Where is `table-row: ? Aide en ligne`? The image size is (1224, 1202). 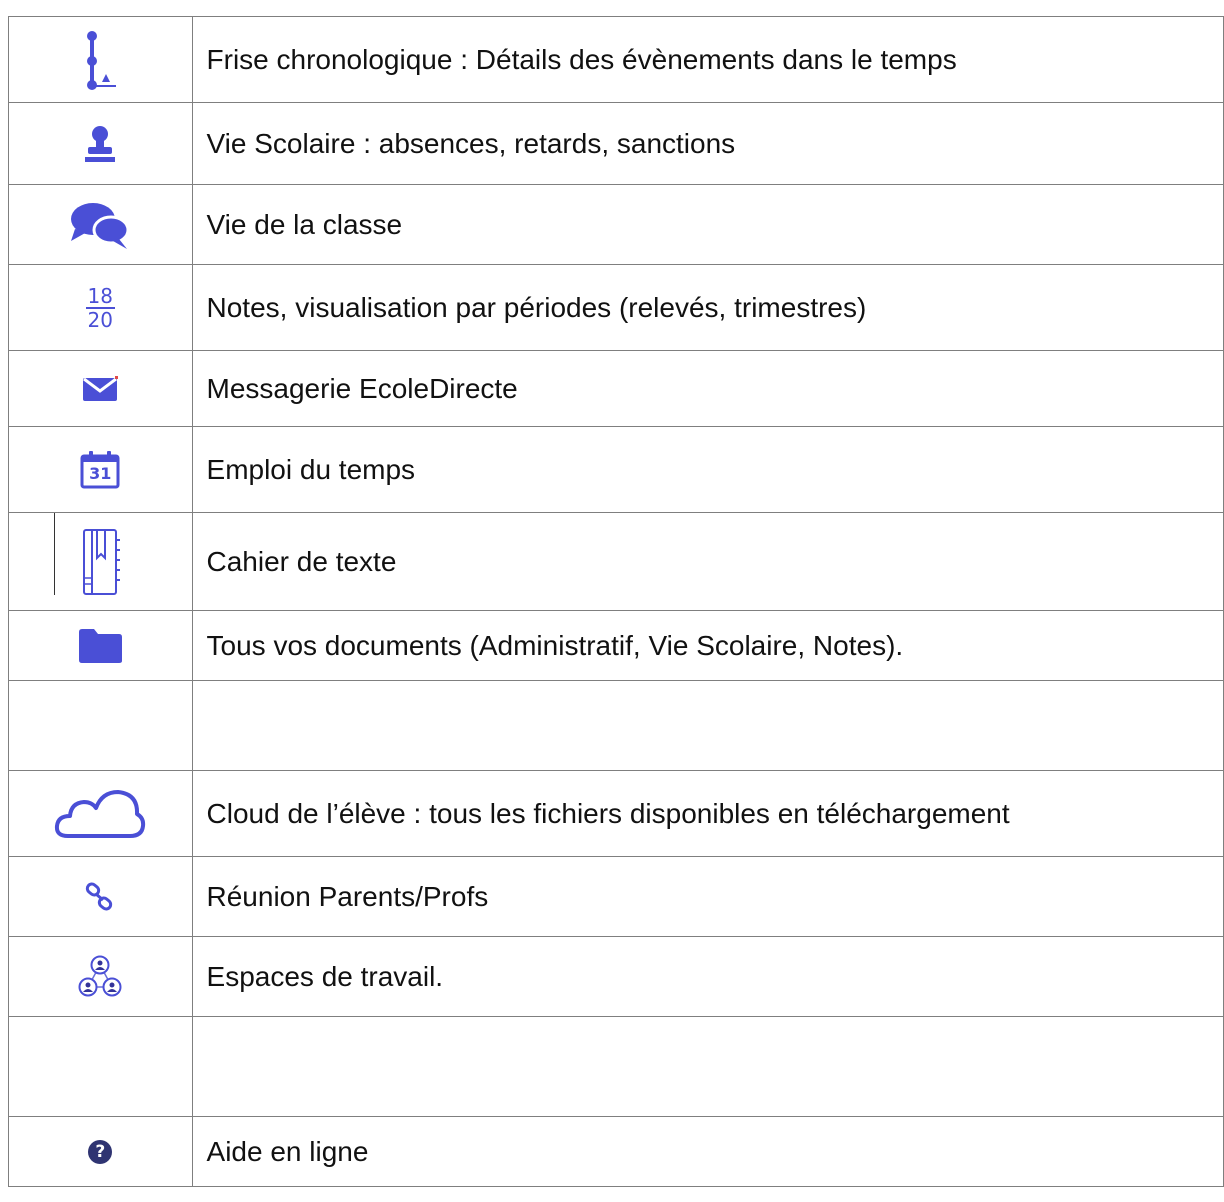
table-row: ? Aide en ligne is located at coordinates (616, 1151).